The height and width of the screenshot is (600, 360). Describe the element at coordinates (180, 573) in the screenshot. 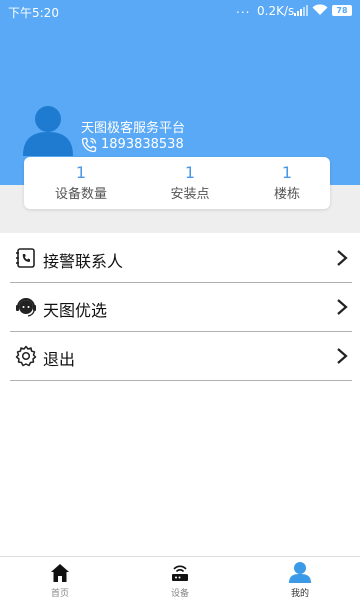

I see `router-icon` at that location.